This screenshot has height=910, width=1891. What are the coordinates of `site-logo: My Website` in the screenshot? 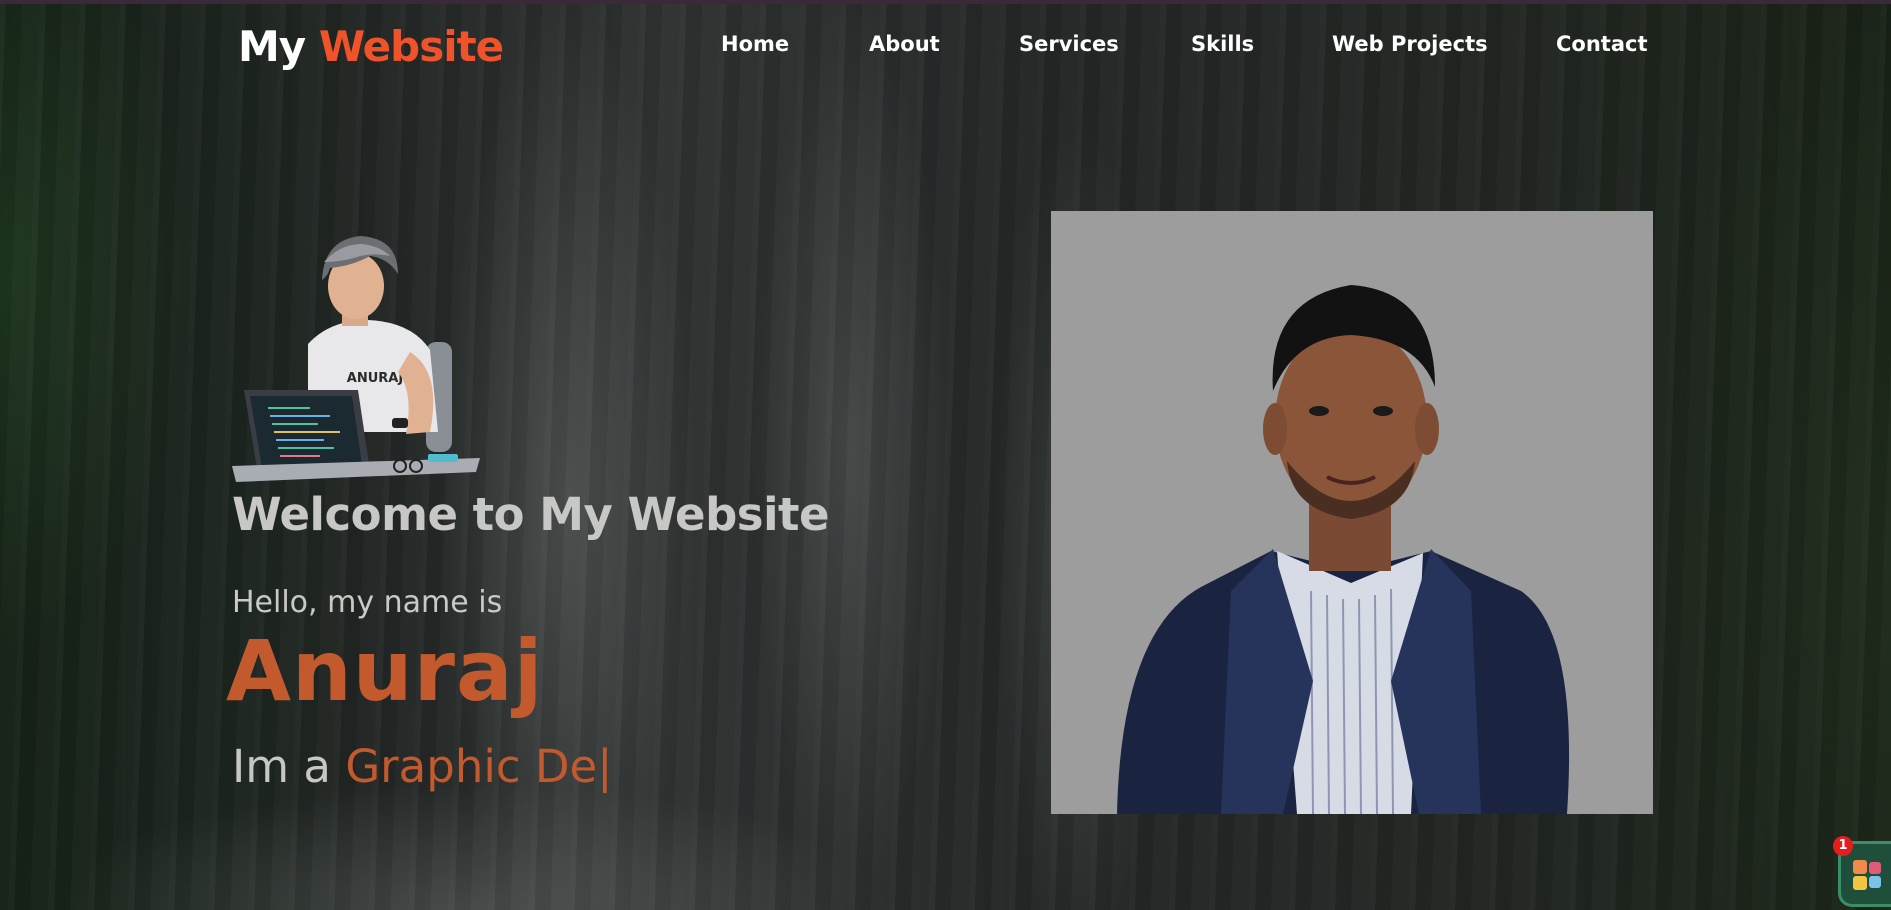 It's located at (371, 46).